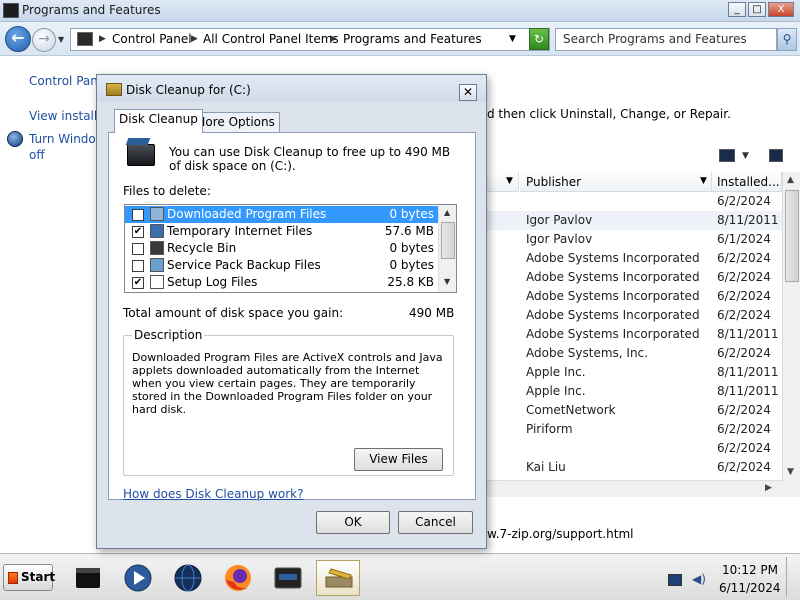 The height and width of the screenshot is (600, 800). What do you see at coordinates (18, 39) in the screenshot?
I see `back-button: ←` at bounding box center [18, 39].